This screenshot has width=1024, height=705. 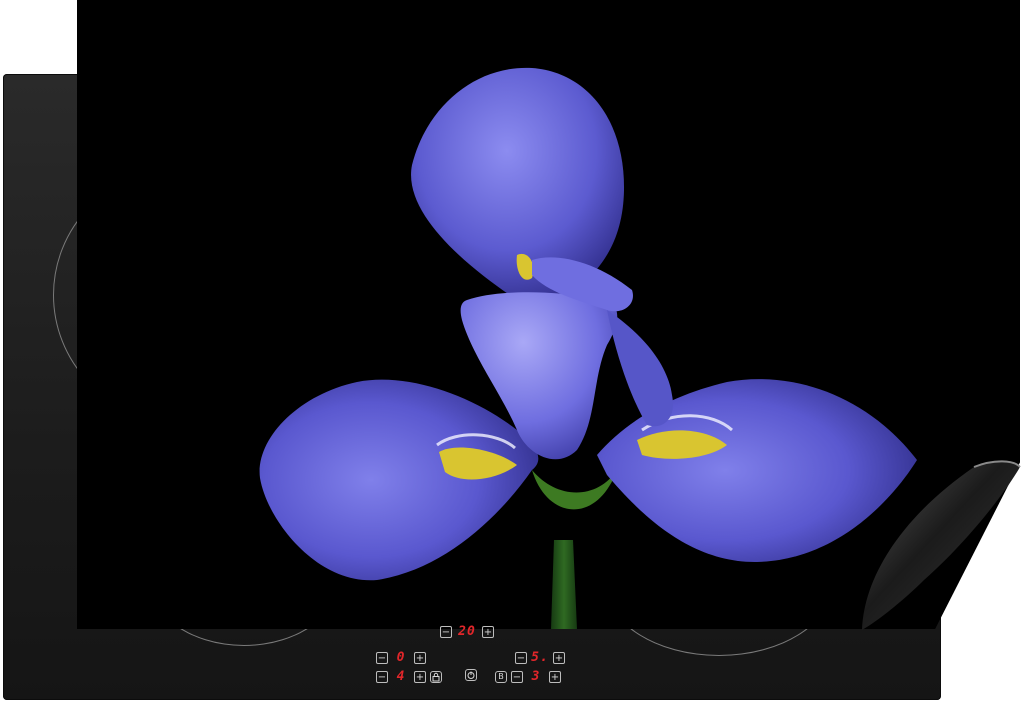 I want to click on rear-left-minus-button: −, so click(x=382, y=676).